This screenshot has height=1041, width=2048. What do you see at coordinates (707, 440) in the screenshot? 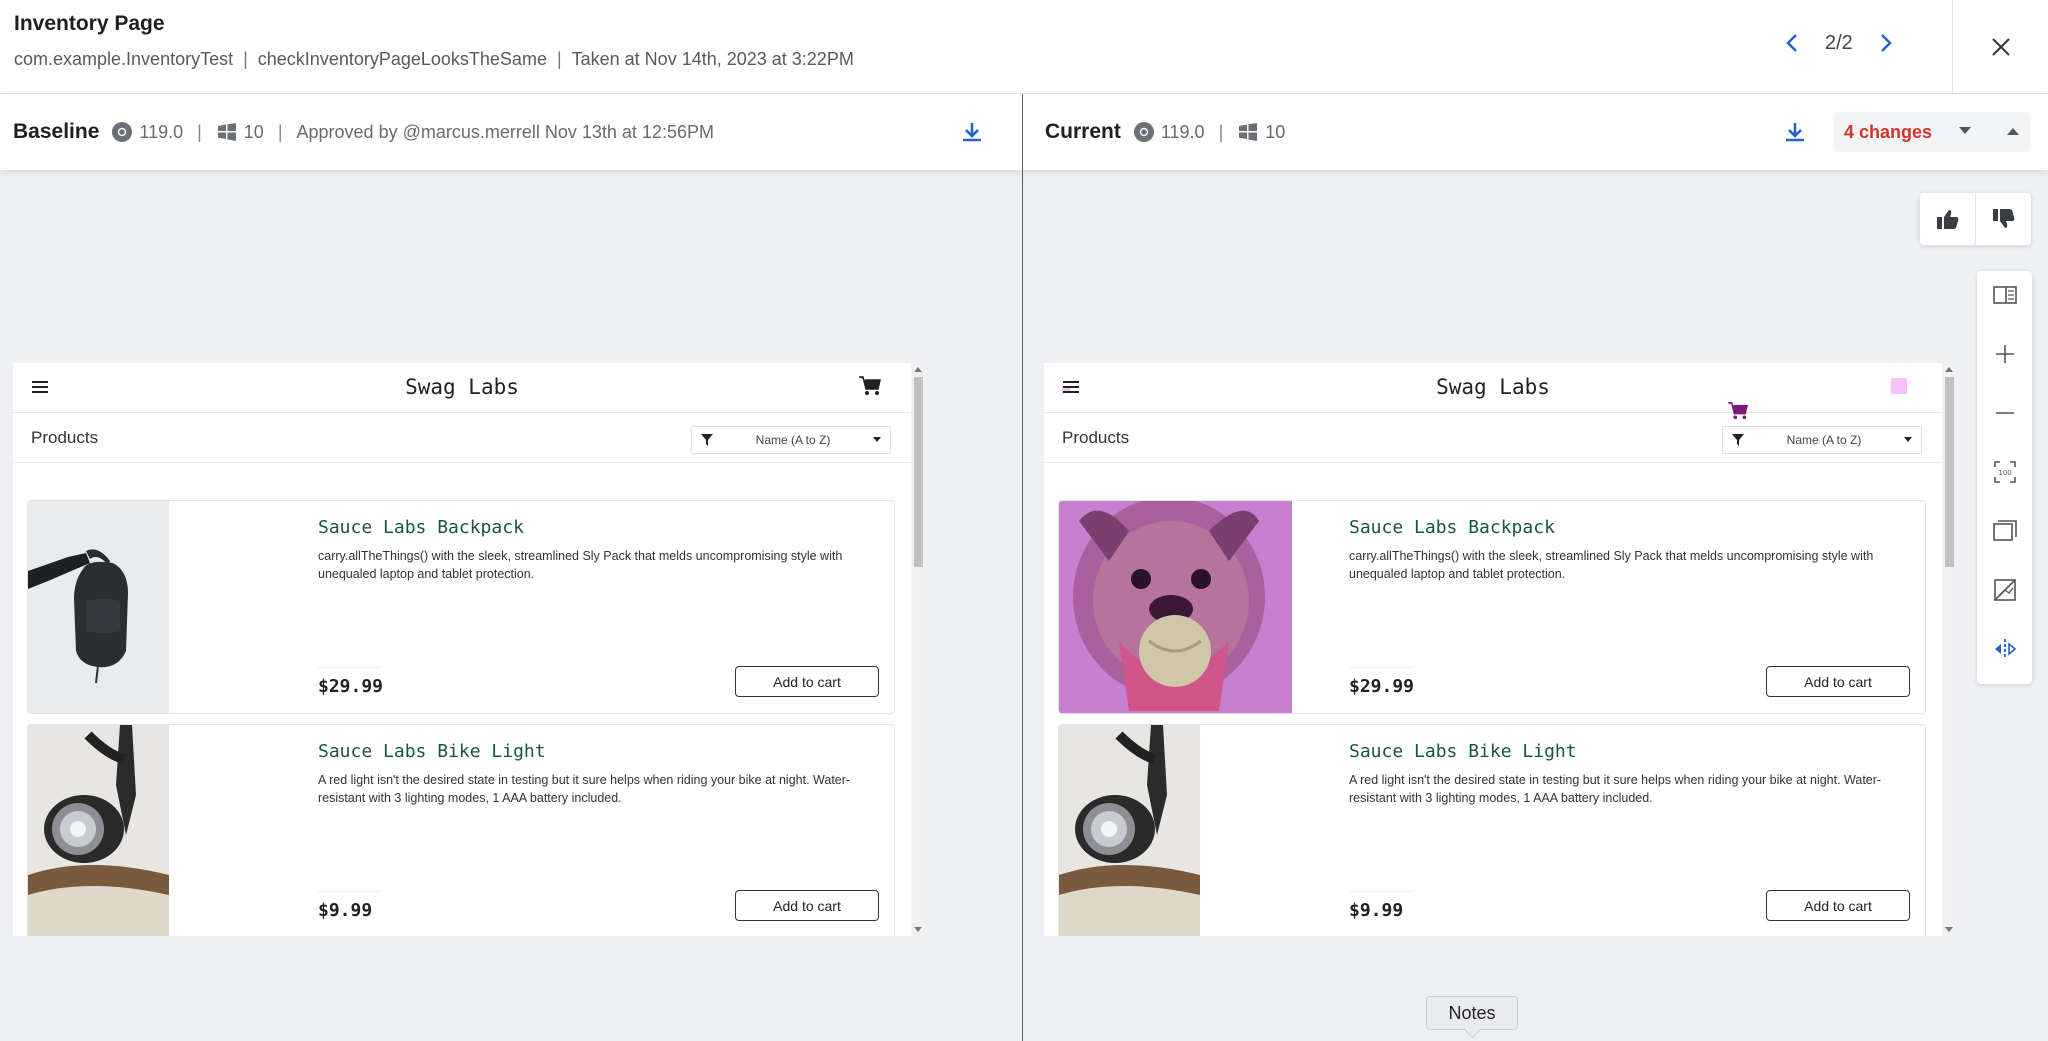
I see `filter-icon` at bounding box center [707, 440].